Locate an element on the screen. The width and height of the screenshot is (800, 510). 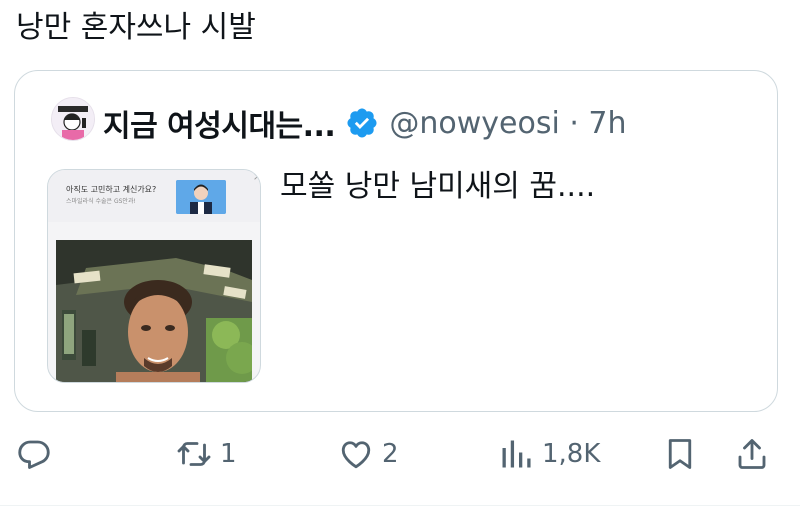
like-count: 2 is located at coordinates (390, 454).